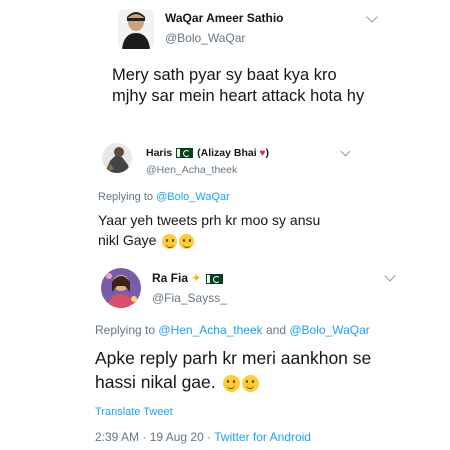  What do you see at coordinates (205, 38) in the screenshot?
I see `tweet1-handle: @Bolo_WaQar` at bounding box center [205, 38].